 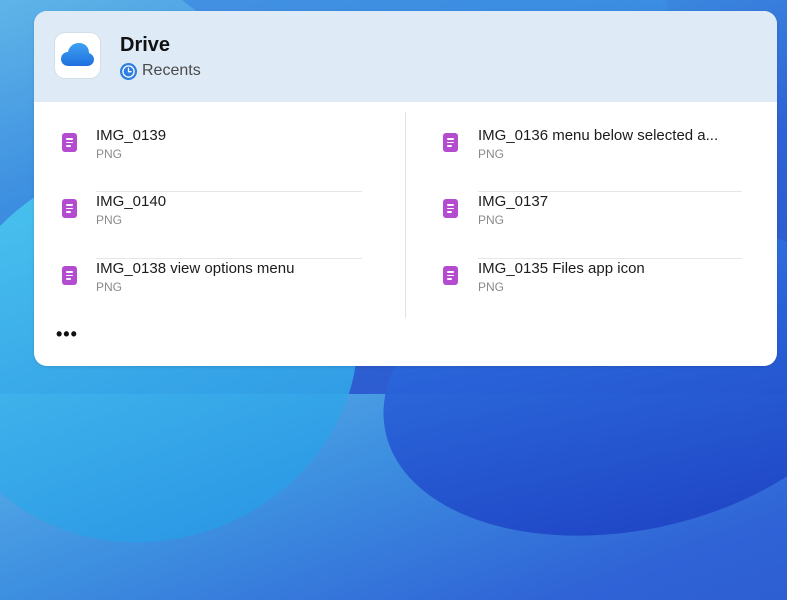 What do you see at coordinates (219, 201) in the screenshot?
I see `file-item: IMG_0140 PNG` at bounding box center [219, 201].